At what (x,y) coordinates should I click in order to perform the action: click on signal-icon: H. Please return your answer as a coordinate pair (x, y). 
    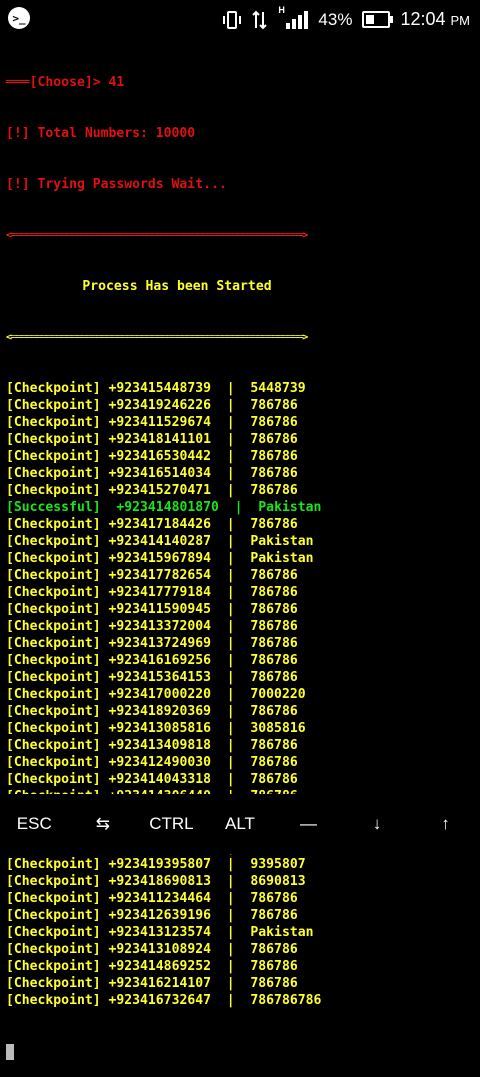
    Looking at the image, I should click on (293, 17).